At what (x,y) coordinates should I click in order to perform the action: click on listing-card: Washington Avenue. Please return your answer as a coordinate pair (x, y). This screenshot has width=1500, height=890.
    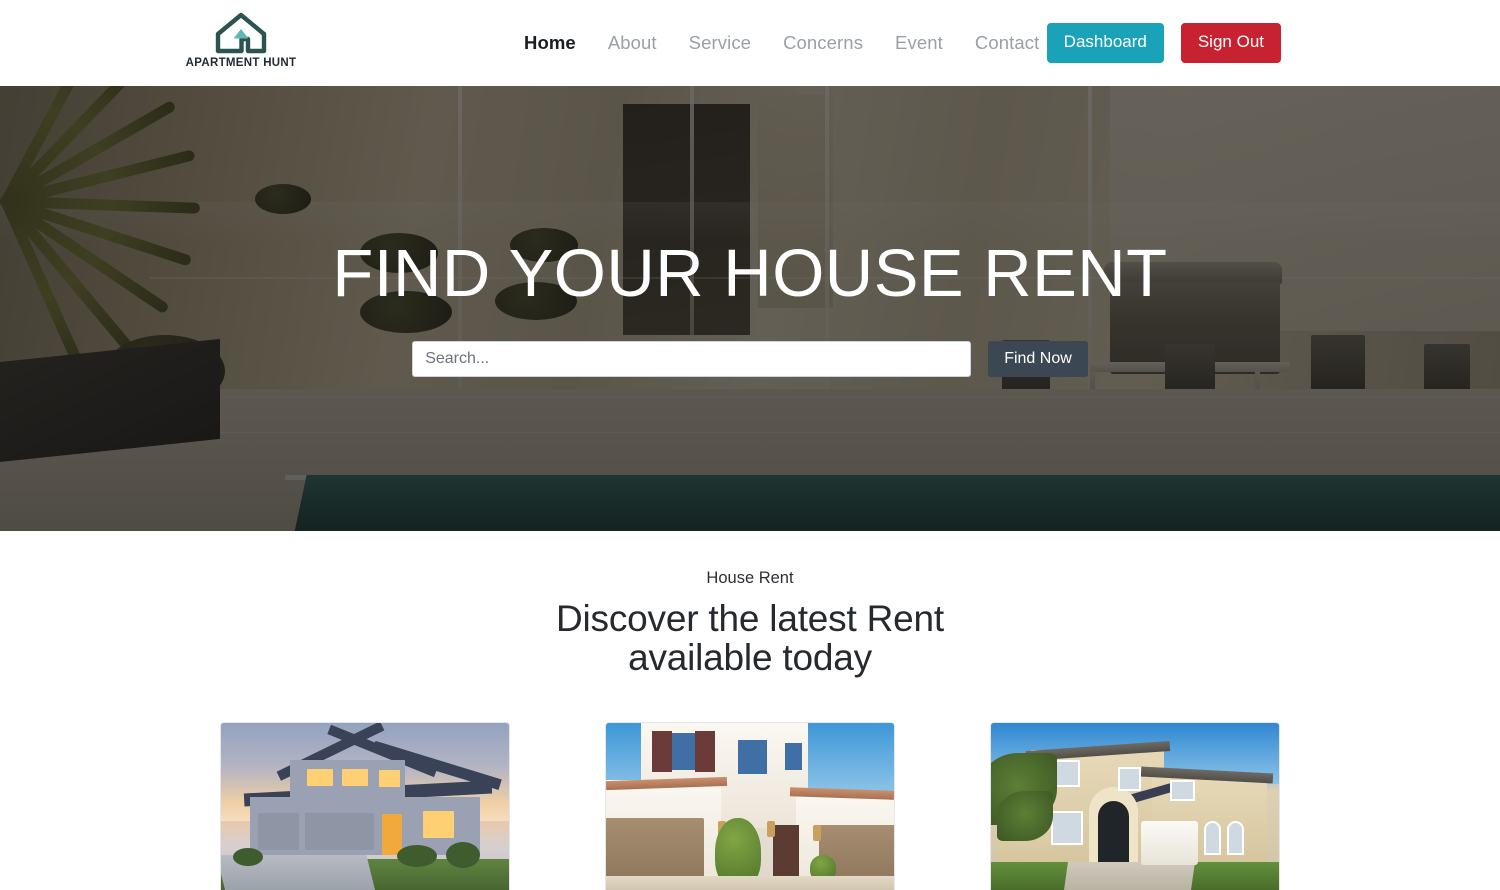
    Looking at the image, I should click on (365, 805).